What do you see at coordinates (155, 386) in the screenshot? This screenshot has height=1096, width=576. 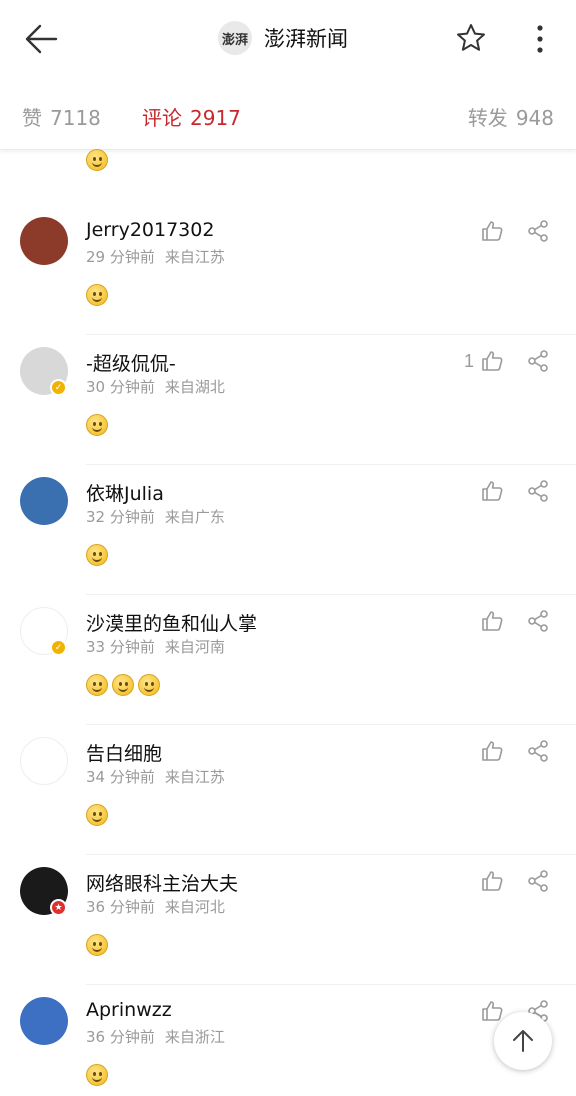 I see `comment-meta: 30 分钟前 来自湖北` at bounding box center [155, 386].